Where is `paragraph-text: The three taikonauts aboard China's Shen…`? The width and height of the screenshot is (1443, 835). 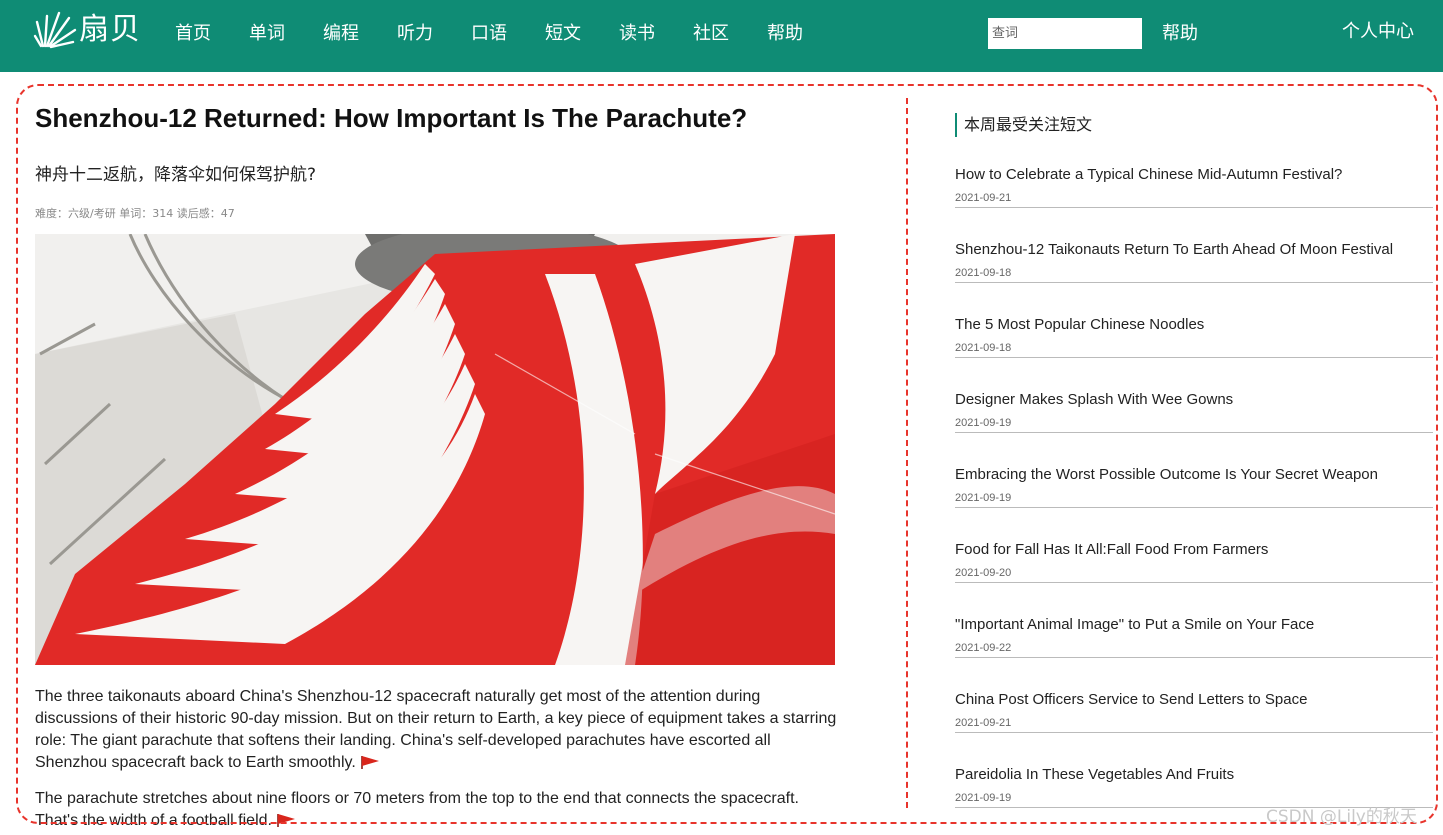
paragraph-text: The three taikonauts aboard China's Shen… is located at coordinates (436, 729).